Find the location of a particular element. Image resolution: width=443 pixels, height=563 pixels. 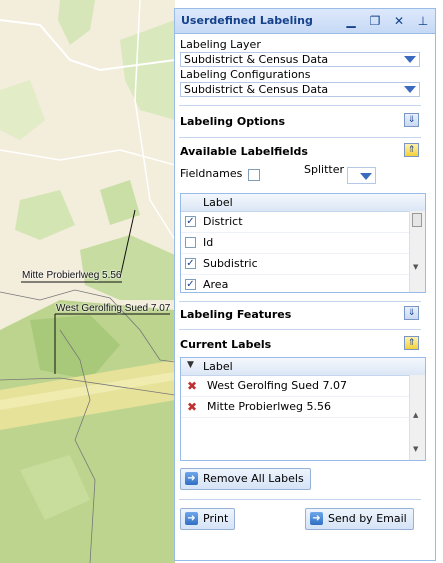

collapse-labelfields-button: ⇑ is located at coordinates (411, 150).